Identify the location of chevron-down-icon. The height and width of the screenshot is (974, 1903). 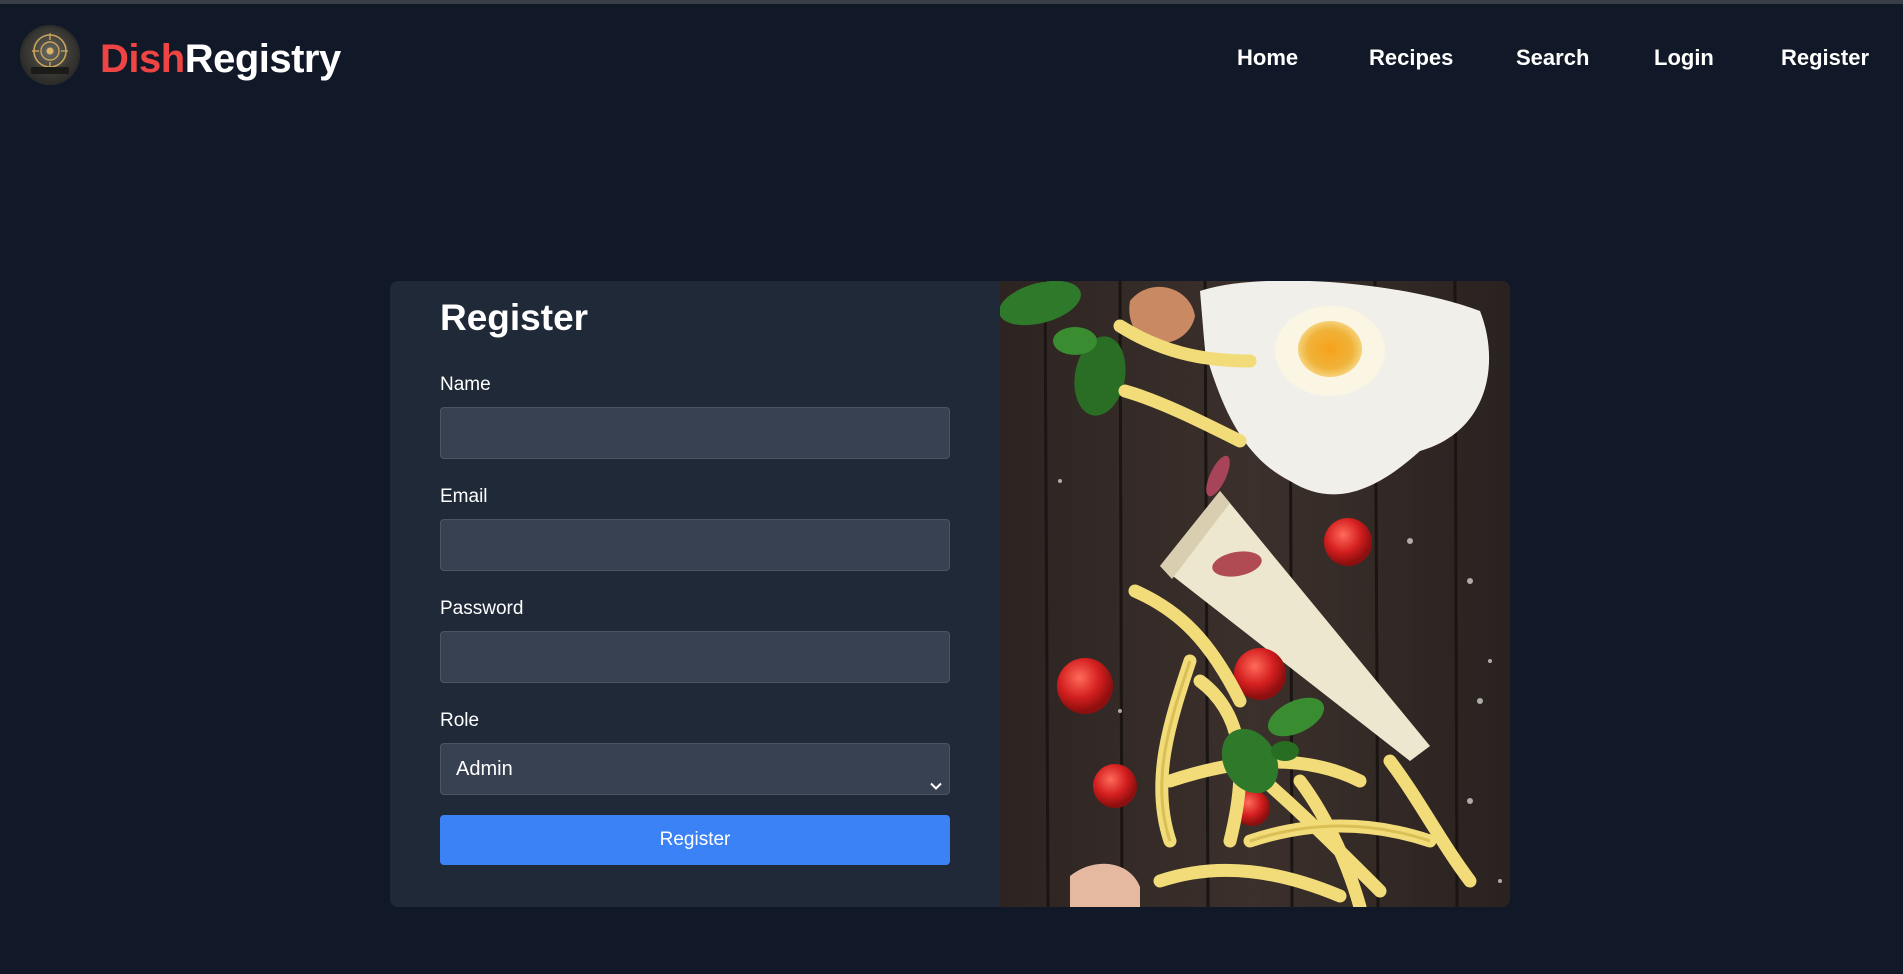
(936, 787).